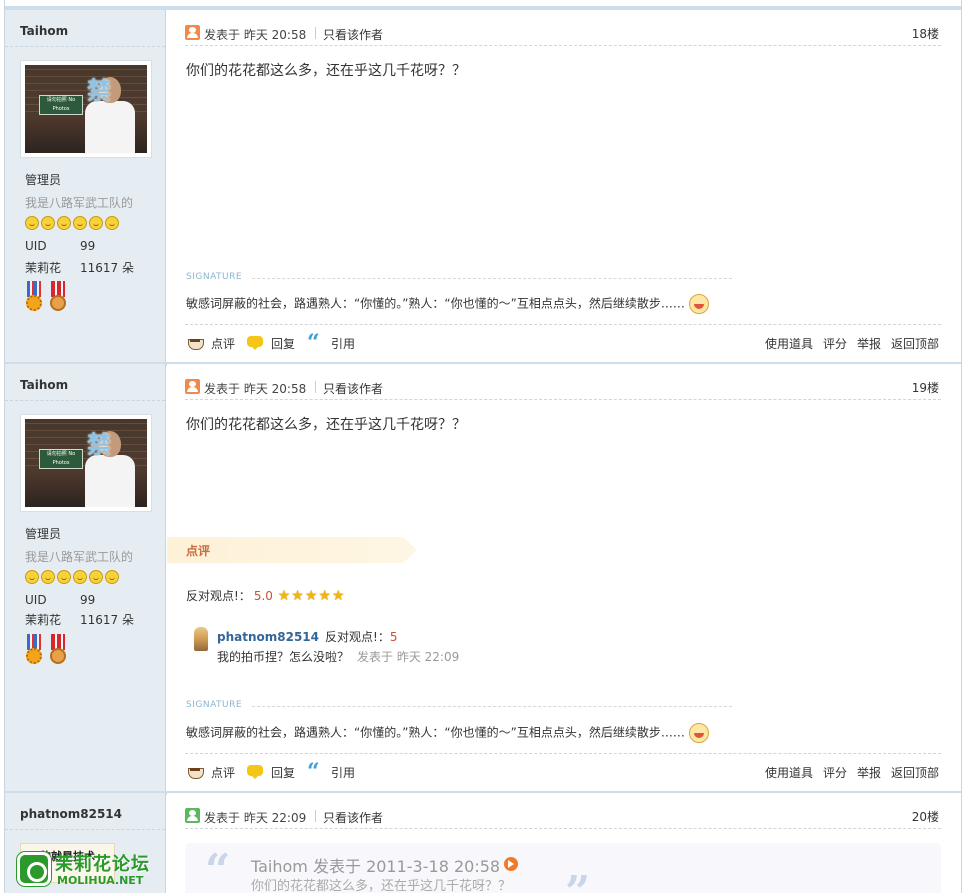  What do you see at coordinates (563, 389) in the screenshot?
I see `post-meta: 发表于 昨天 20:58 只看该作者 19楼` at bounding box center [563, 389].